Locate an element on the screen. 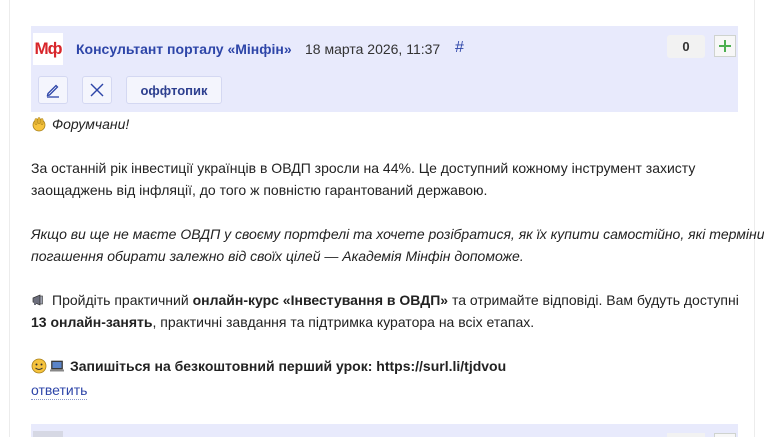  smiling-face-icon is located at coordinates (39, 366).